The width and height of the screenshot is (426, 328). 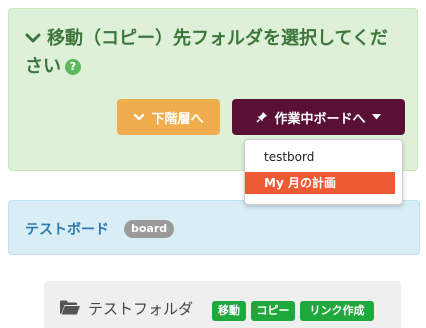 What do you see at coordinates (70, 307) in the screenshot?
I see `folder-open-icon` at bounding box center [70, 307].